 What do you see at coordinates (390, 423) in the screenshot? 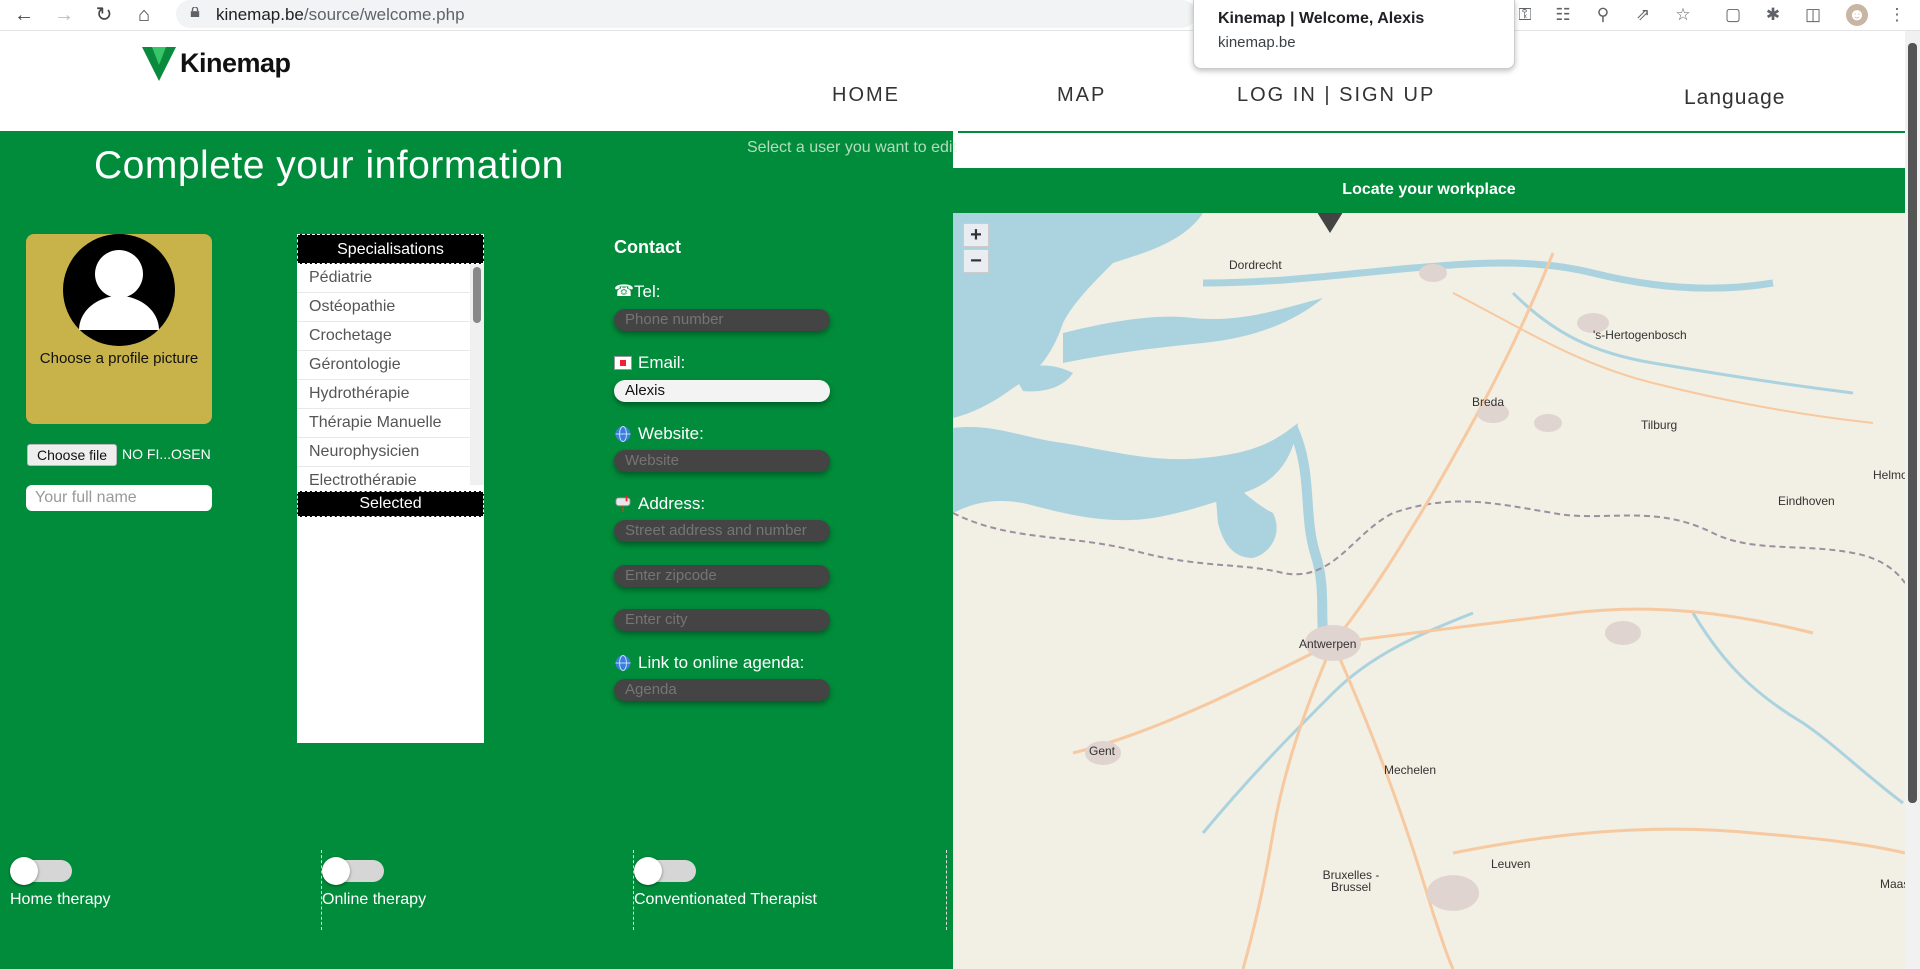
I see `list-item: Thérapie Manuelle` at bounding box center [390, 423].